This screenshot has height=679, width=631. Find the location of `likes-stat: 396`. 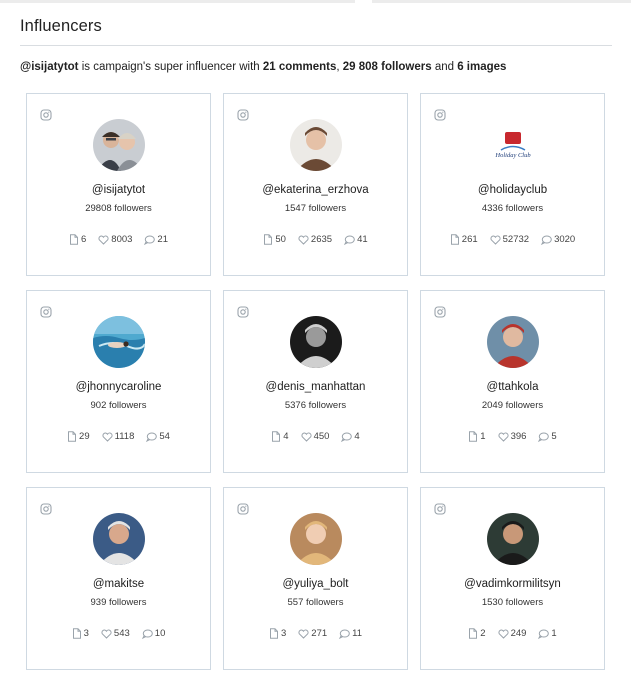

likes-stat: 396 is located at coordinates (512, 436).